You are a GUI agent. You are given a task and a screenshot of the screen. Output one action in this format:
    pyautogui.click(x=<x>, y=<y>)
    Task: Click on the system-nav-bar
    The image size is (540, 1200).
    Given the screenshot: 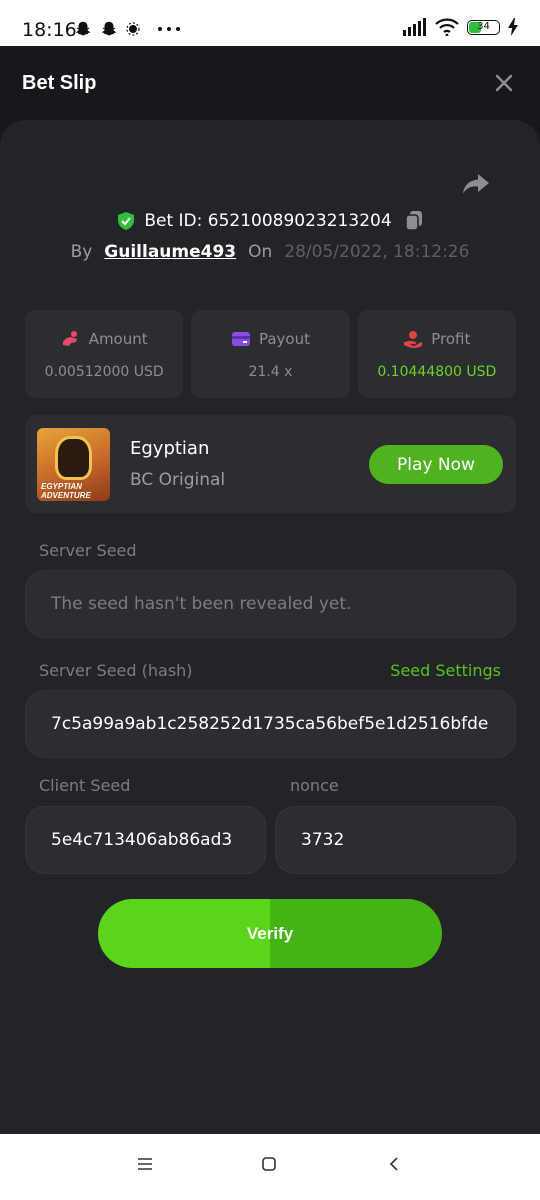 What is the action you would take?
    pyautogui.click(x=270, y=1167)
    